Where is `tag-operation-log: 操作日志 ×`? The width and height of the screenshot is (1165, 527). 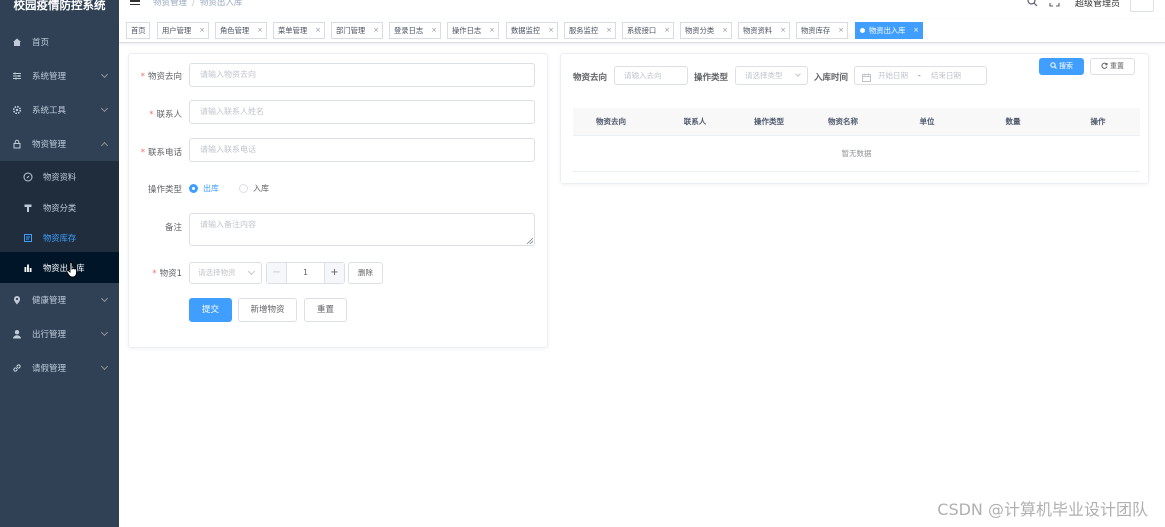 tag-operation-log: 操作日志 × is located at coordinates (473, 30).